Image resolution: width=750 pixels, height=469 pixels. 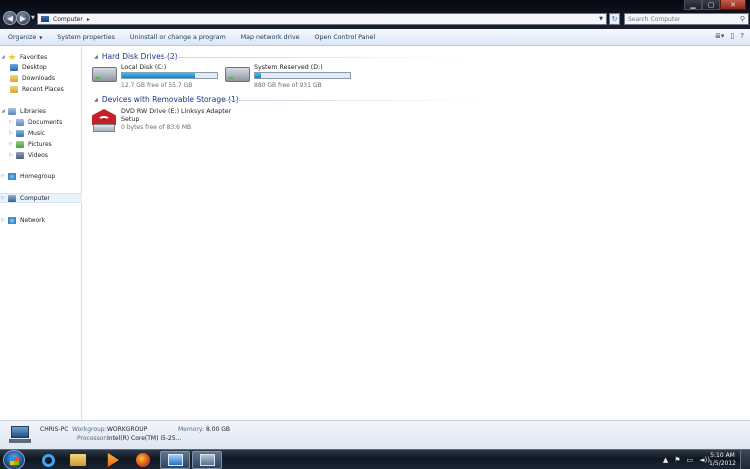 I want to click on explorer-window-icon, so click(x=207, y=460).